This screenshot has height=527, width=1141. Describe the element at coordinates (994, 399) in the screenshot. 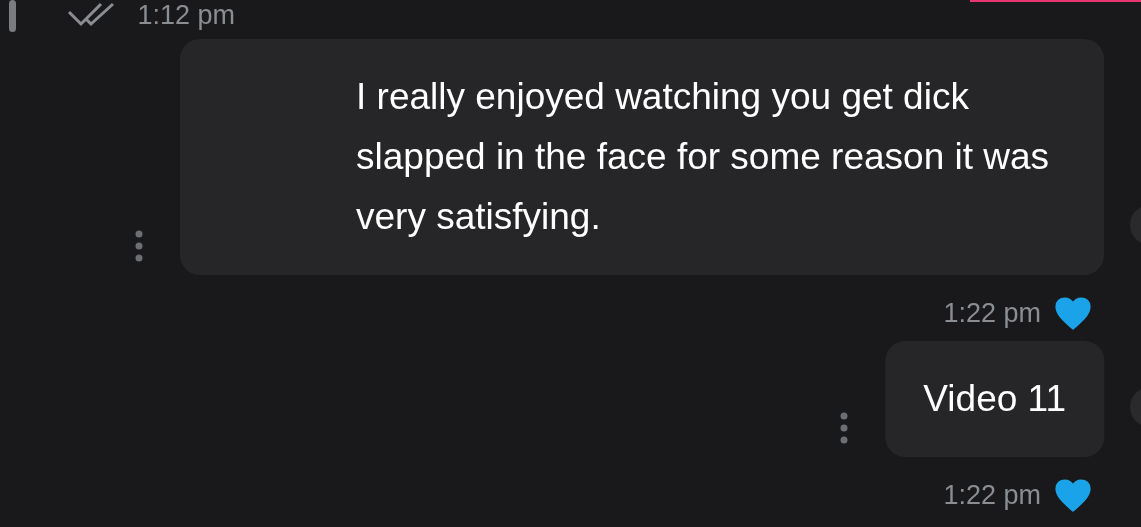

I see `message-bubble: Video 11` at that location.